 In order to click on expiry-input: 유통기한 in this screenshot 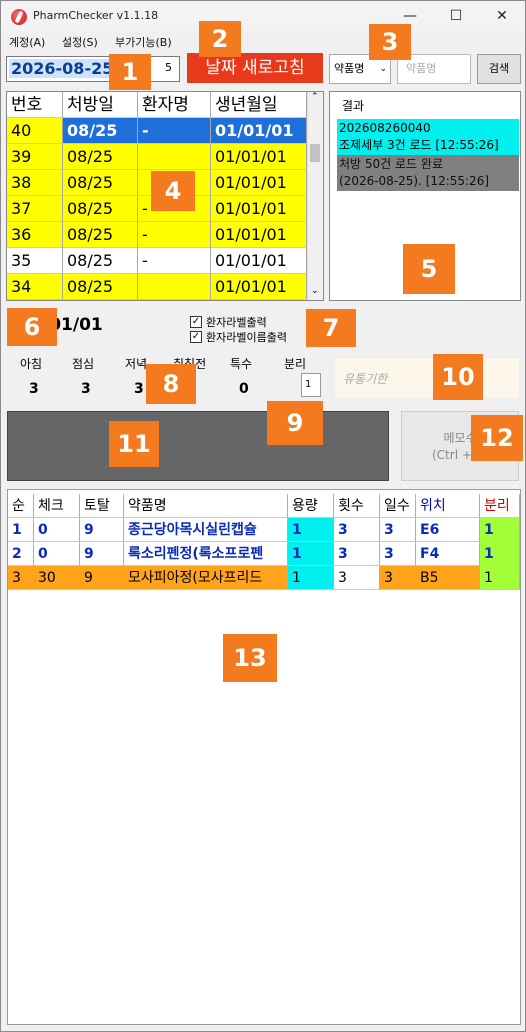, I will do `click(427, 378)`.